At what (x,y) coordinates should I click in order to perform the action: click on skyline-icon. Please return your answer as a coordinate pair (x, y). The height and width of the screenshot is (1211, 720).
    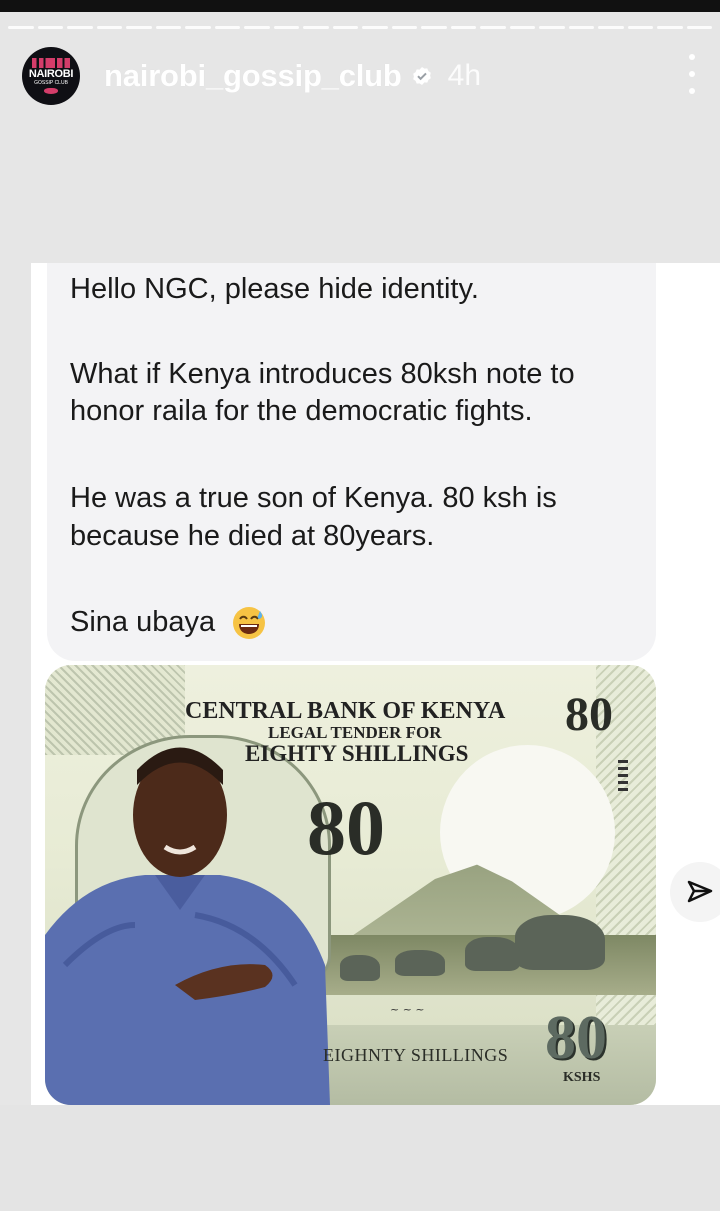
    Looking at the image, I should click on (51, 63).